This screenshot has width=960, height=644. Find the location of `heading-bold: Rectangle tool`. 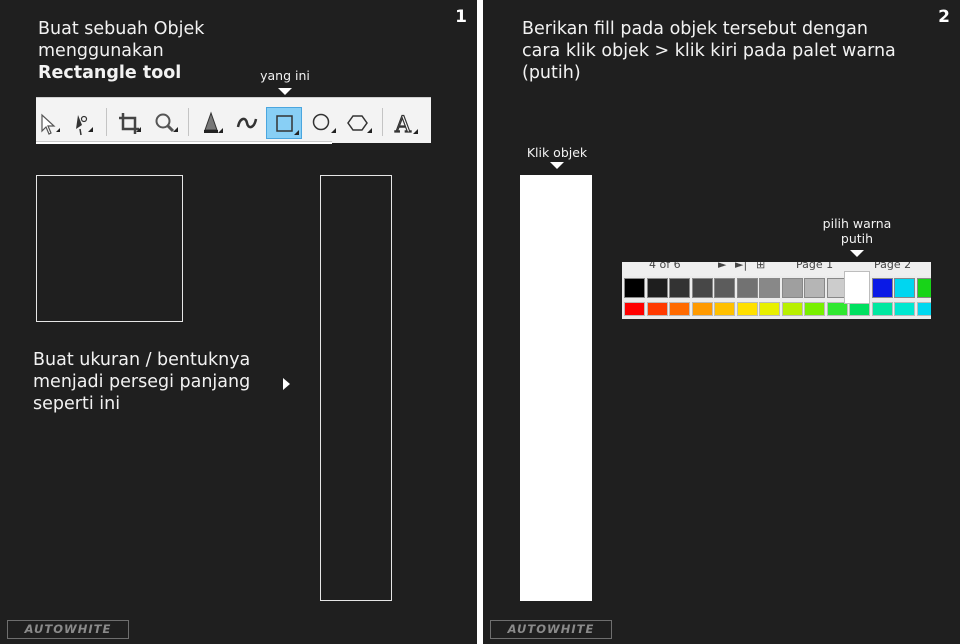

heading-bold: Rectangle tool is located at coordinates (110, 73).